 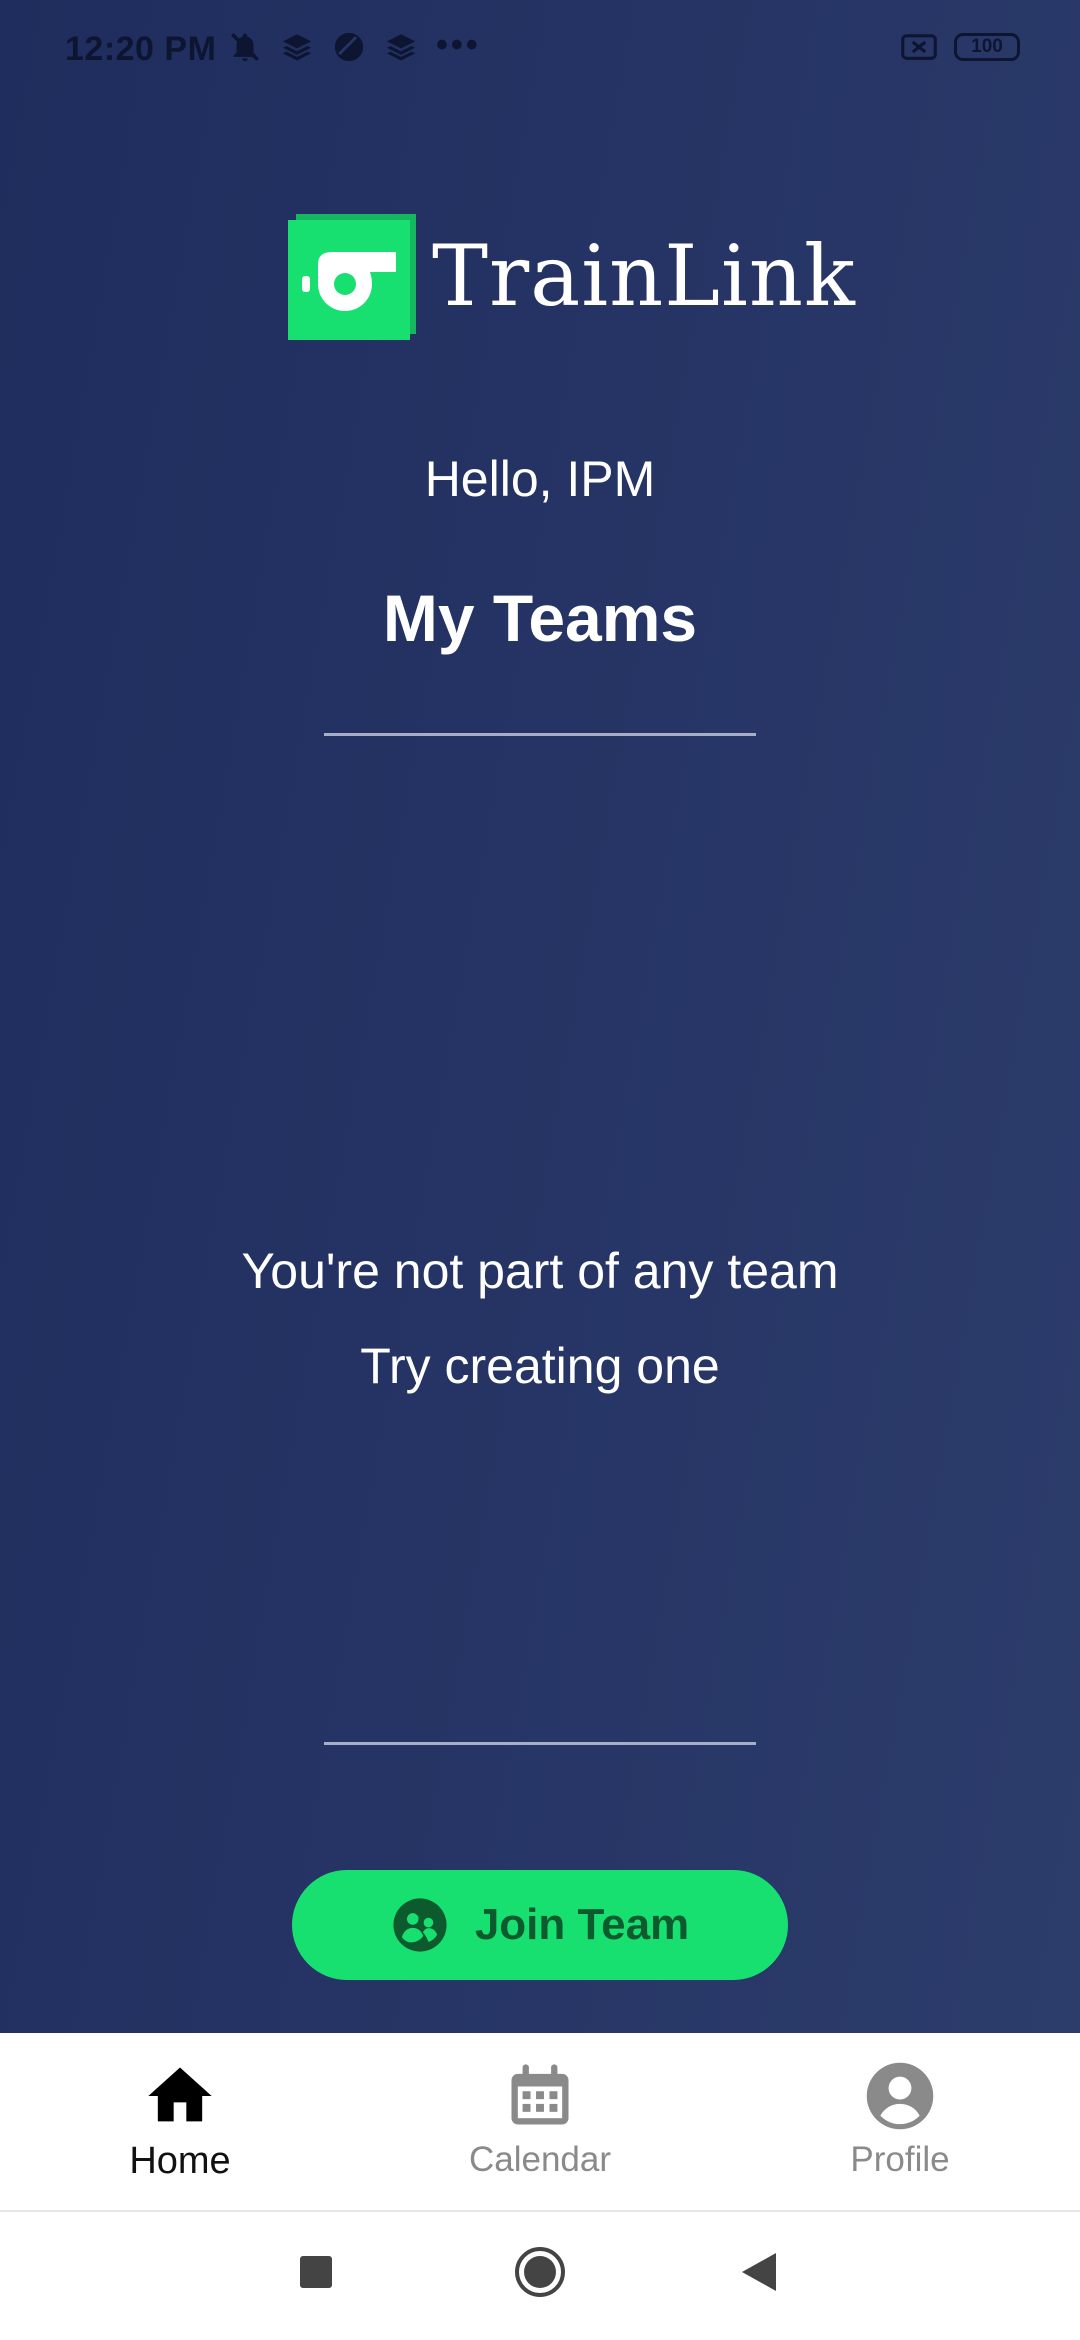 I want to click on greeting-text: Hello, IPM, so click(x=540, y=479).